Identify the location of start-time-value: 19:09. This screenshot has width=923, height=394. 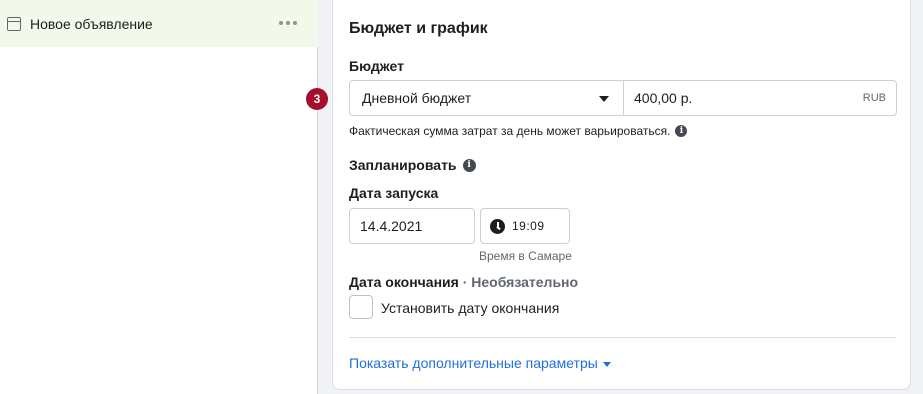
(528, 226).